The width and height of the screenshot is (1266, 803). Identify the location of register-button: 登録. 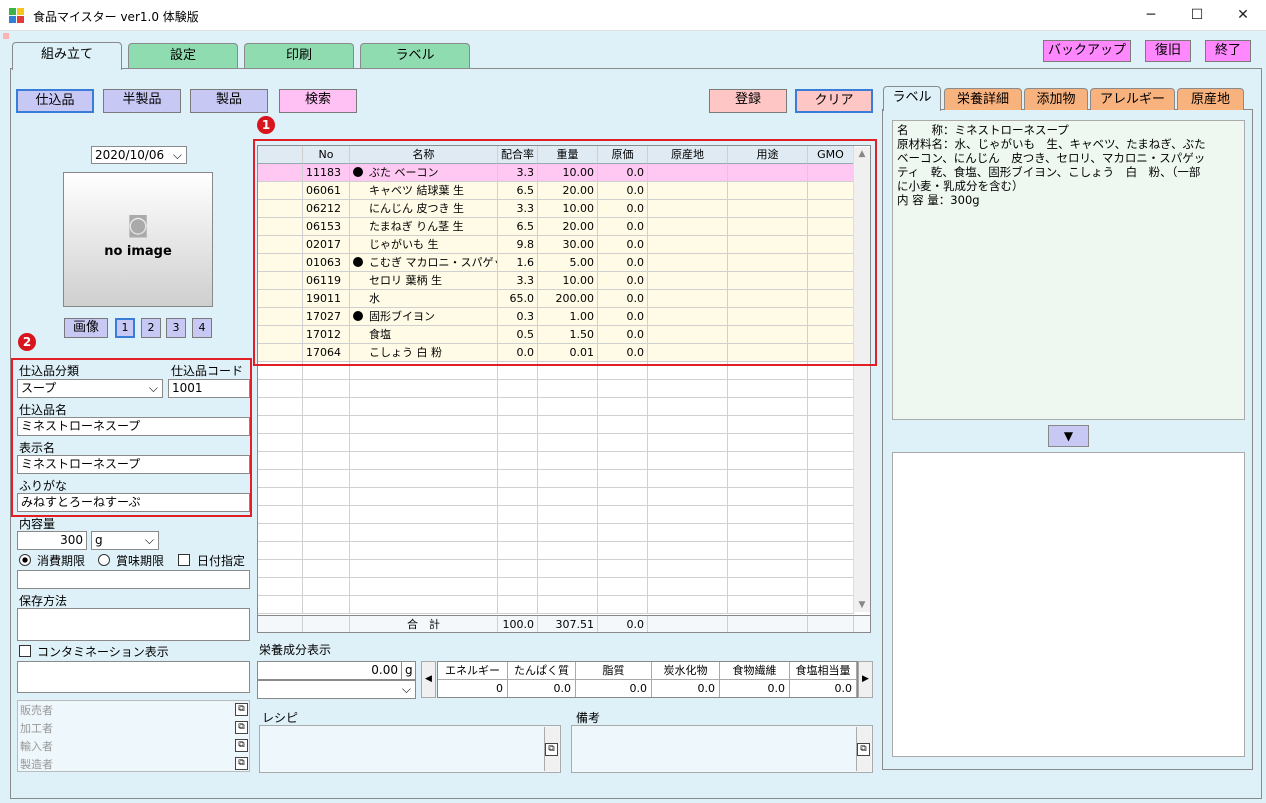
(748, 101).